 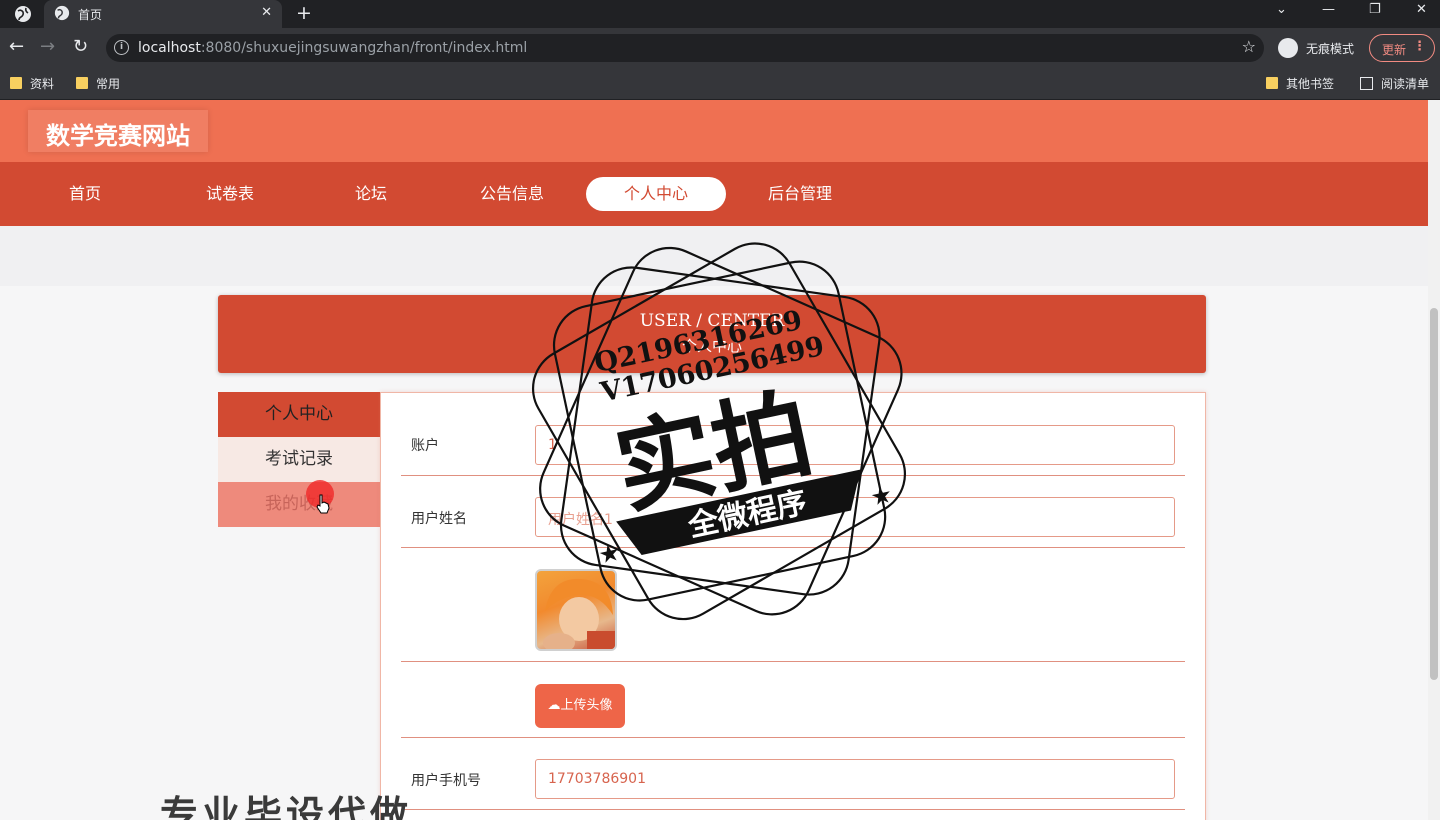 What do you see at coordinates (323, 504) in the screenshot?
I see `hand-cursor-icon` at bounding box center [323, 504].